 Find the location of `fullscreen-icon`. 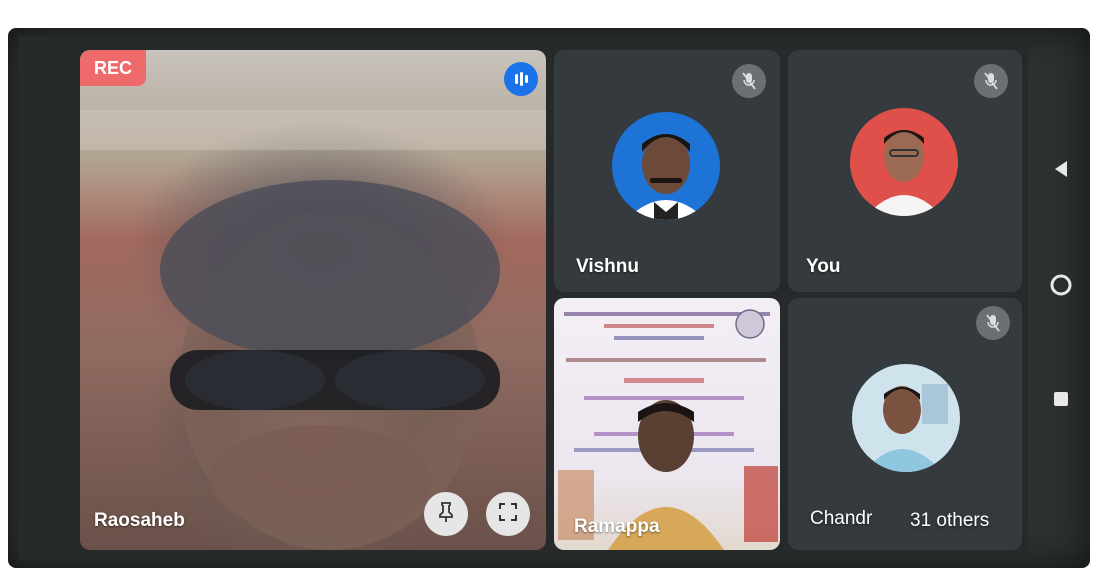

fullscreen-icon is located at coordinates (508, 514).